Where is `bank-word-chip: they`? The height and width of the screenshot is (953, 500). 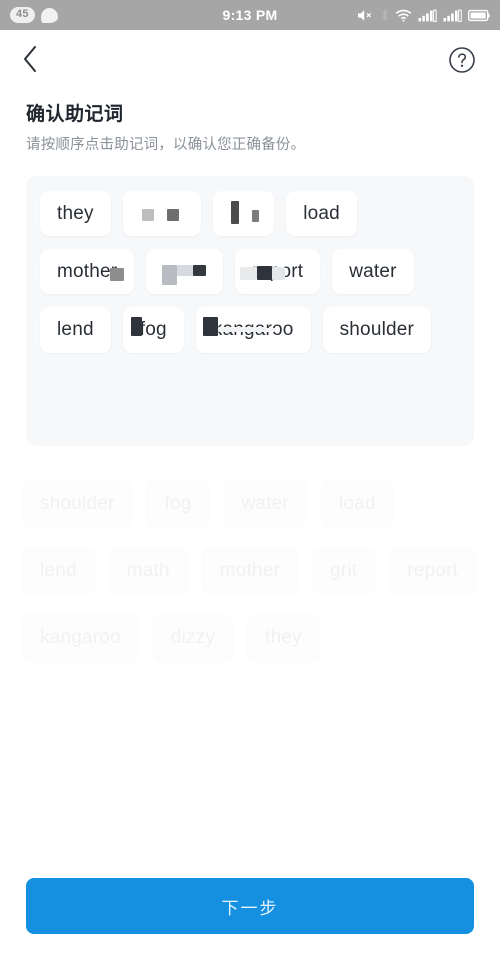
bank-word-chip: they is located at coordinates (283, 638).